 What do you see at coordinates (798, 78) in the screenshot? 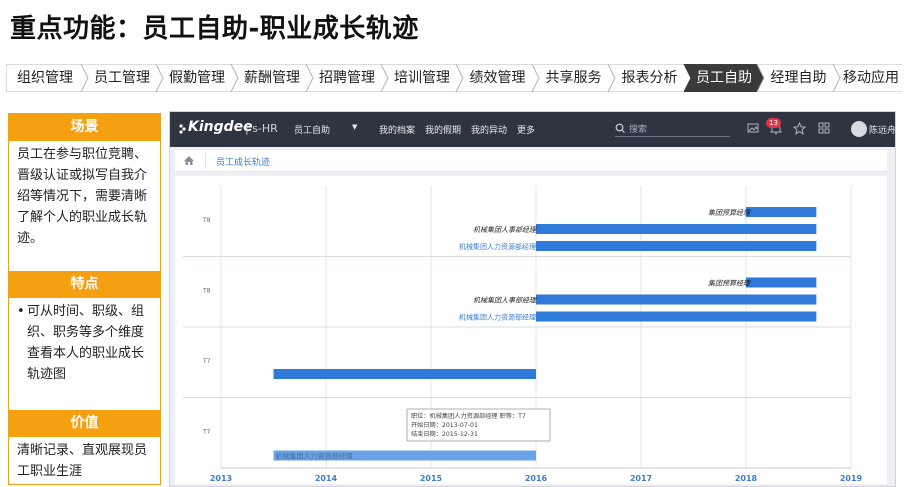
I see `nav-tab-10: 经理自助` at bounding box center [798, 78].